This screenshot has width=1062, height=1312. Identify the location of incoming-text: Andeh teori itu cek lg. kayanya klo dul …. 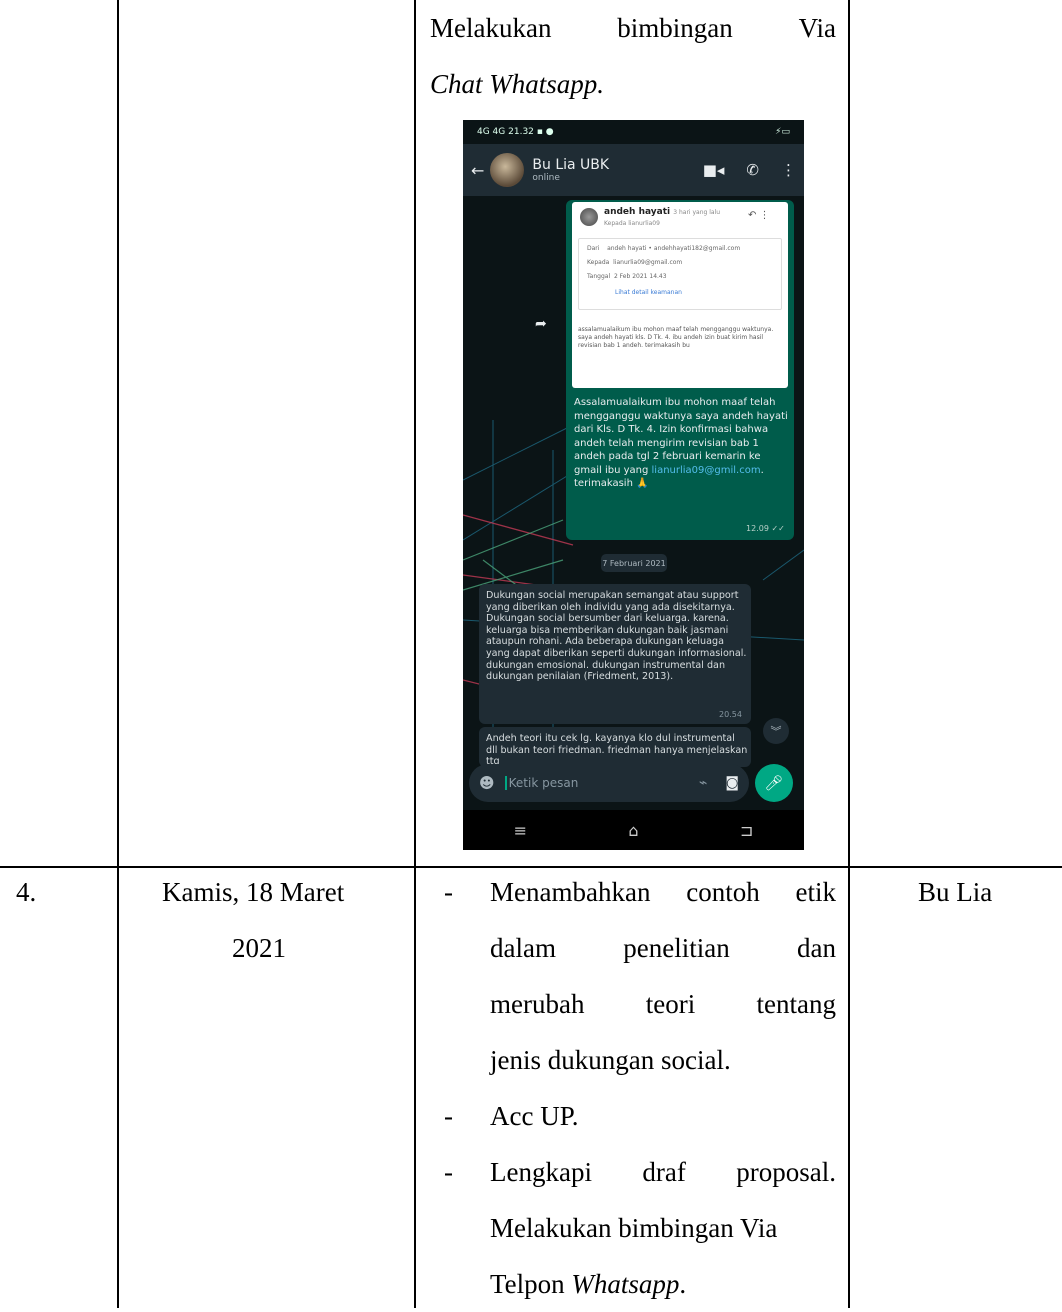
(617, 750).